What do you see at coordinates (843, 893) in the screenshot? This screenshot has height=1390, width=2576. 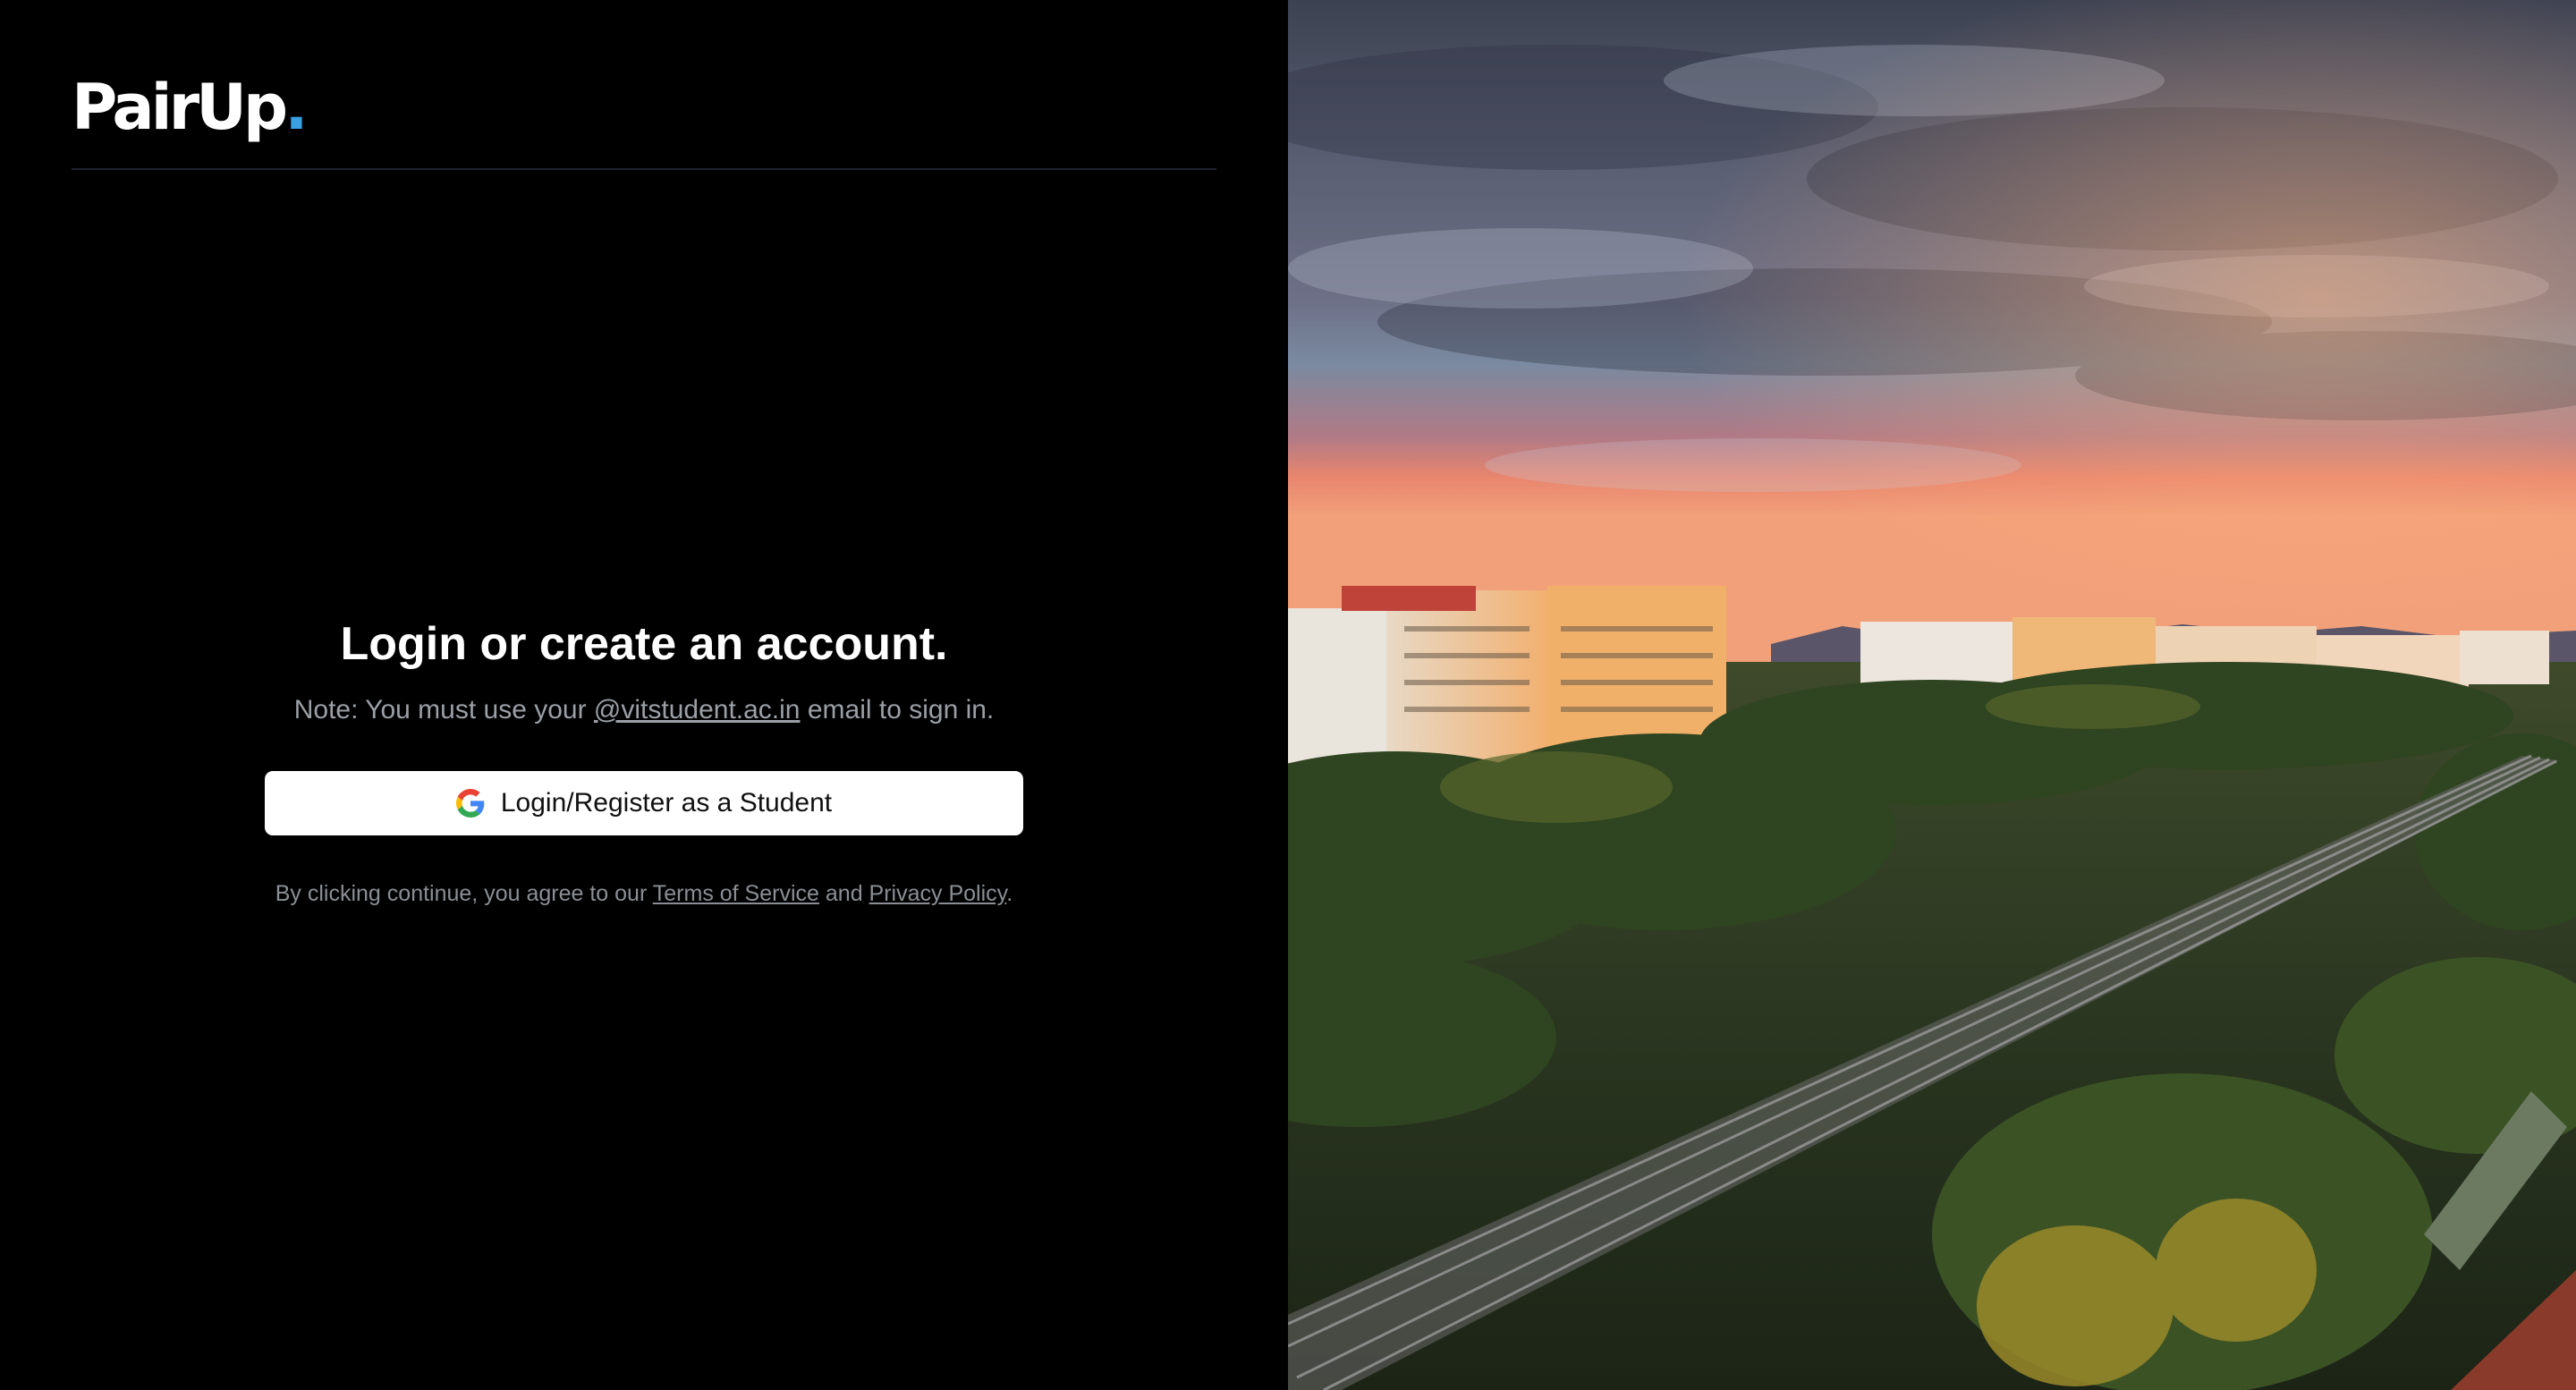 I see `legal-and: and` at bounding box center [843, 893].